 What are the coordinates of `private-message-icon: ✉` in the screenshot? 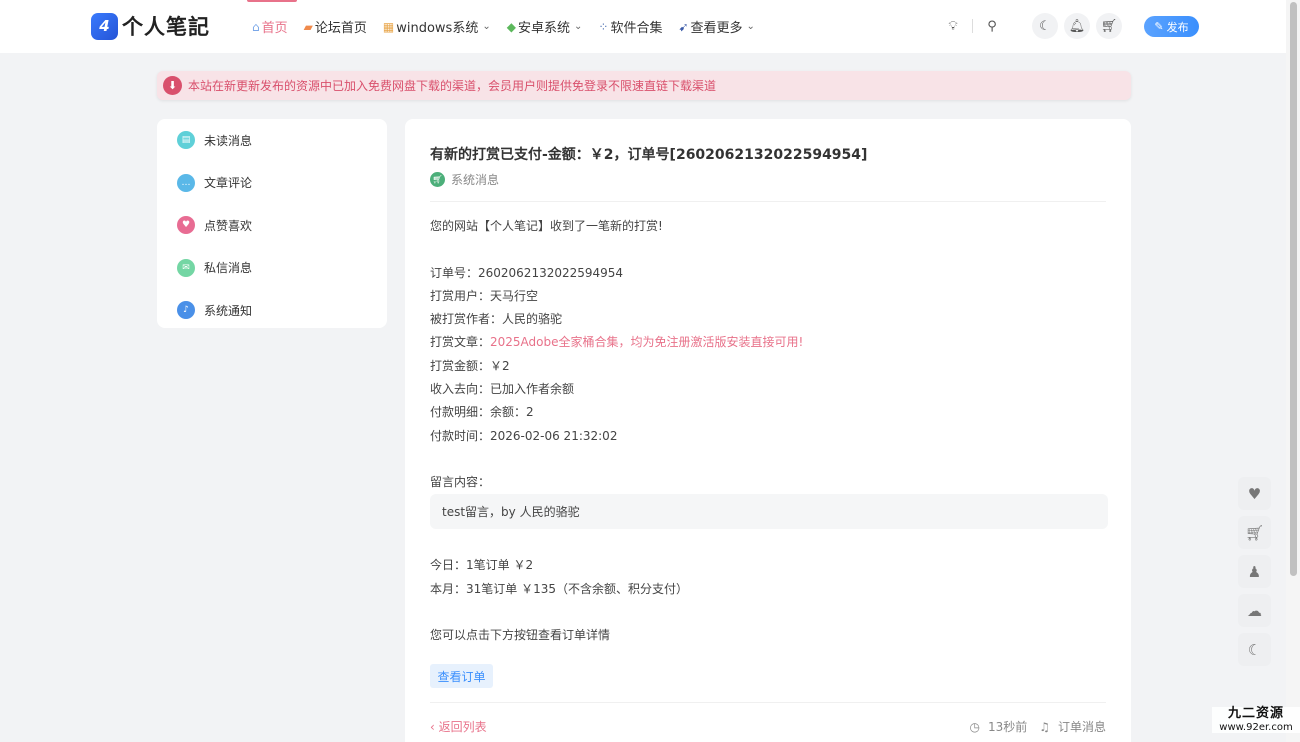 It's located at (186, 267).